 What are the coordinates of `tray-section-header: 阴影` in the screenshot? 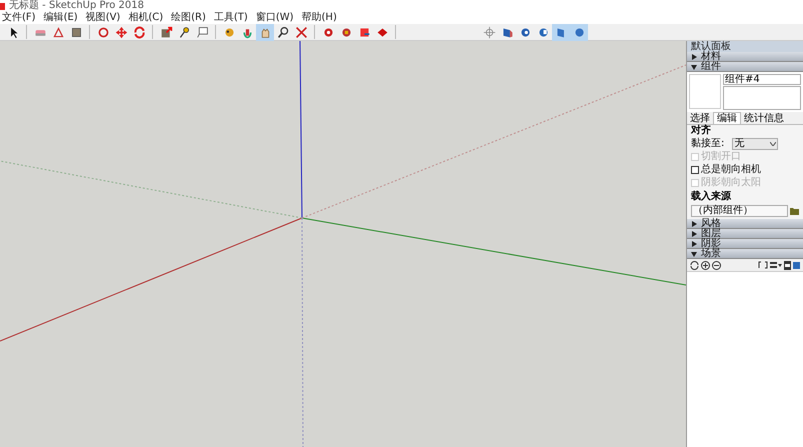 It's located at (745, 244).